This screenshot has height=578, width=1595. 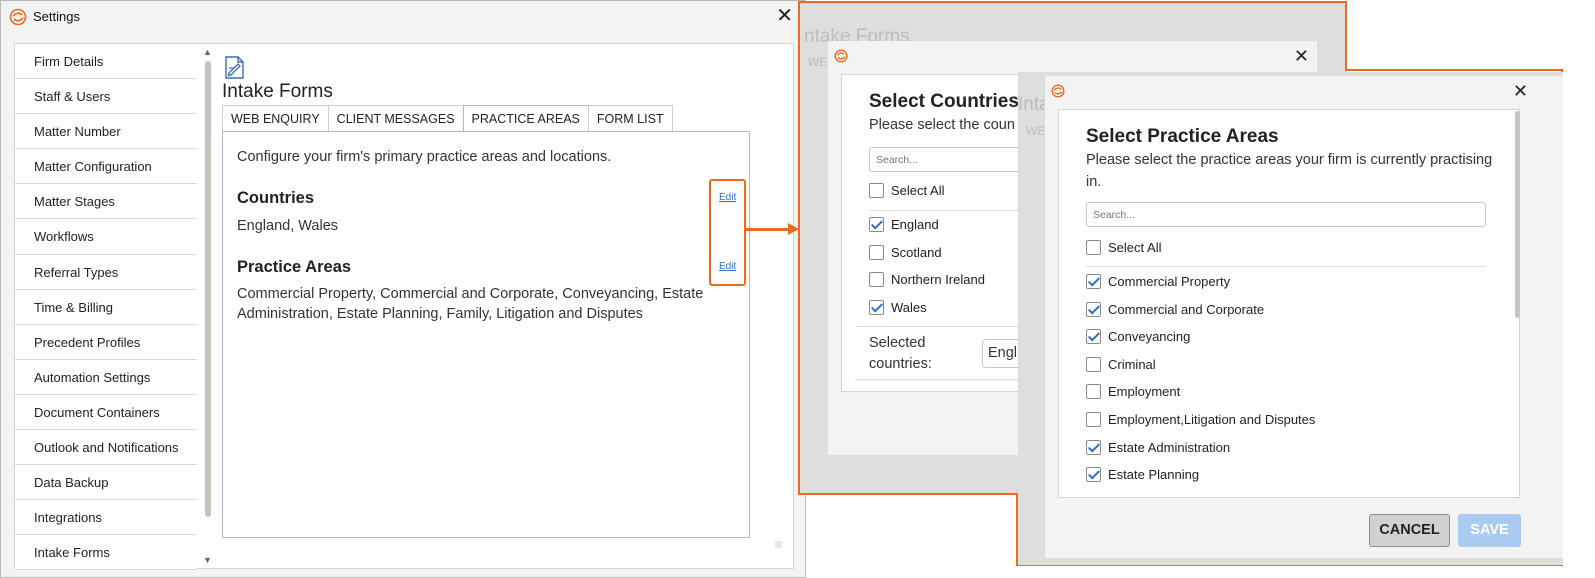 I want to click on countries_modal-item-scotland: Scotland, so click(x=905, y=253).